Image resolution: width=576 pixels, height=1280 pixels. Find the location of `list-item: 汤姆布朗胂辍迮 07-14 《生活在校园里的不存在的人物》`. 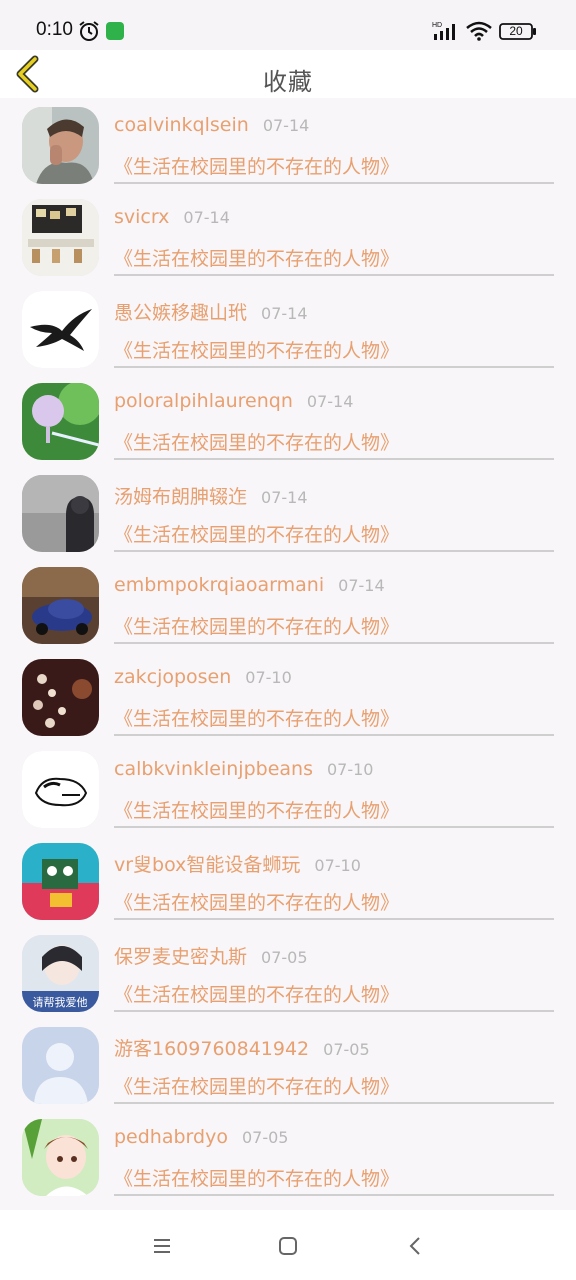

list-item: 汤姆布朗胂辍迮 07-14 《生活在校园里的不存在的人物》 is located at coordinates (288, 514).